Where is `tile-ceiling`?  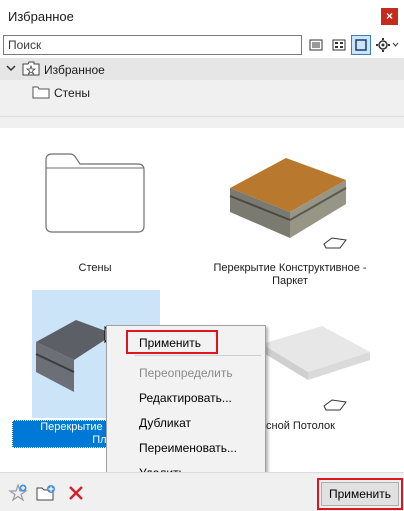
tile-ceiling is located at coordinates (317, 355).